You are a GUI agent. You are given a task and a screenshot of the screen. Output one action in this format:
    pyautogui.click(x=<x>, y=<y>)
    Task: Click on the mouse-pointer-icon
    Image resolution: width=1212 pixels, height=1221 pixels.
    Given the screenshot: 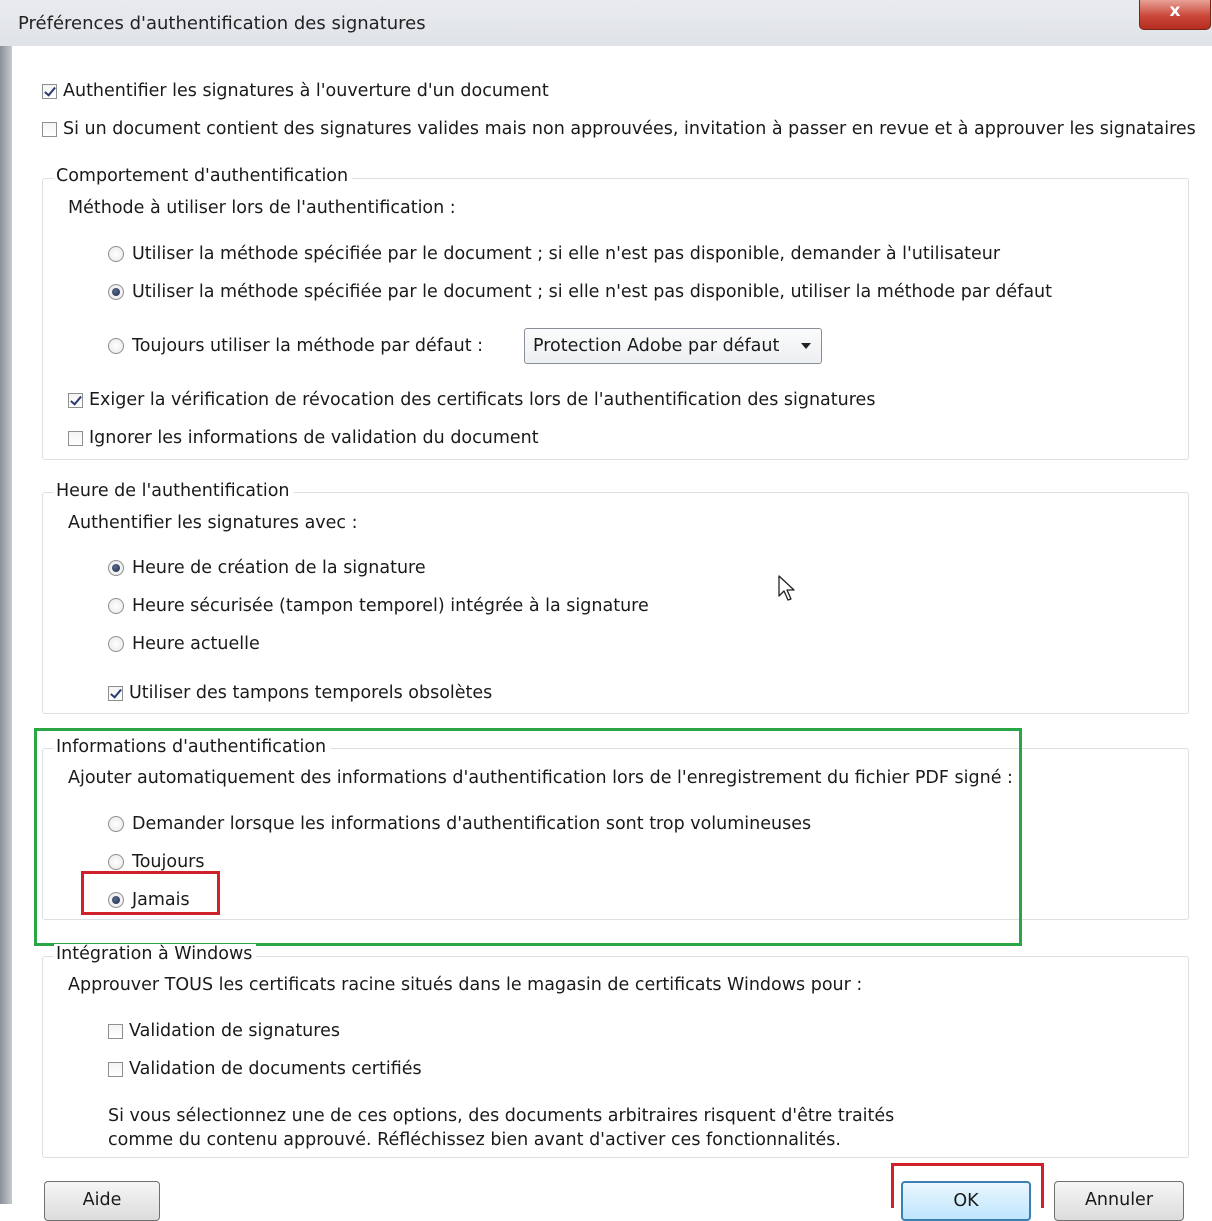 What is the action you would take?
    pyautogui.click(x=786, y=588)
    